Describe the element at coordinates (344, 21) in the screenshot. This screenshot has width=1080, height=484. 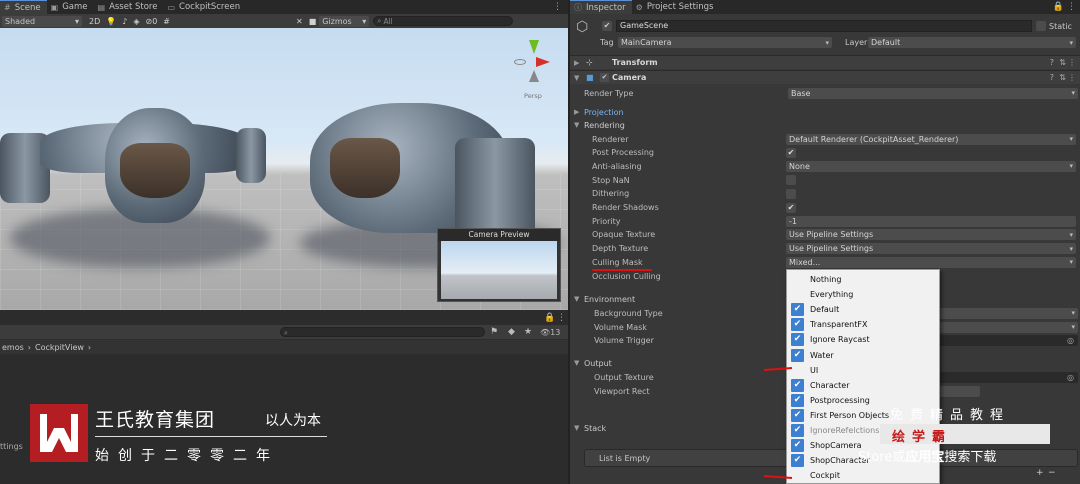
I see `gizmos-dropdown: Gizmos ▾` at that location.